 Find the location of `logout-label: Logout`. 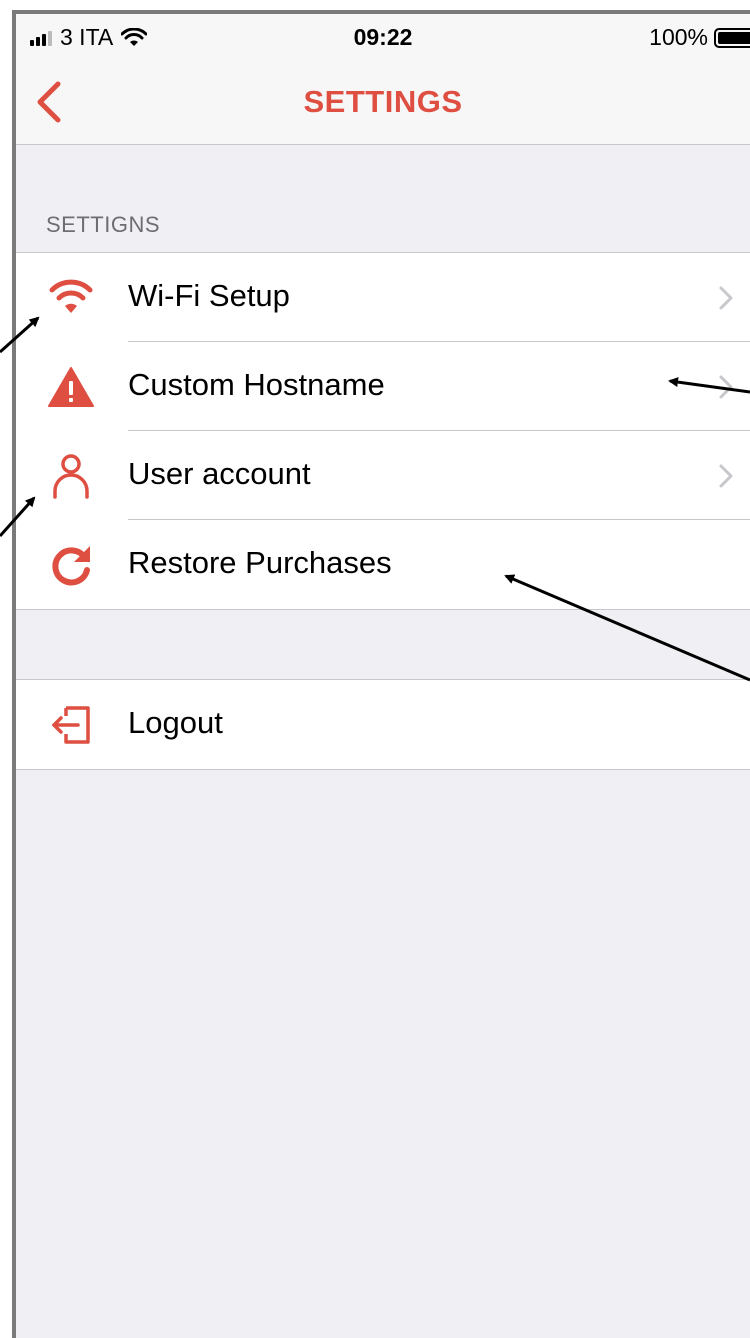

logout-label: Logout is located at coordinates (175, 722).